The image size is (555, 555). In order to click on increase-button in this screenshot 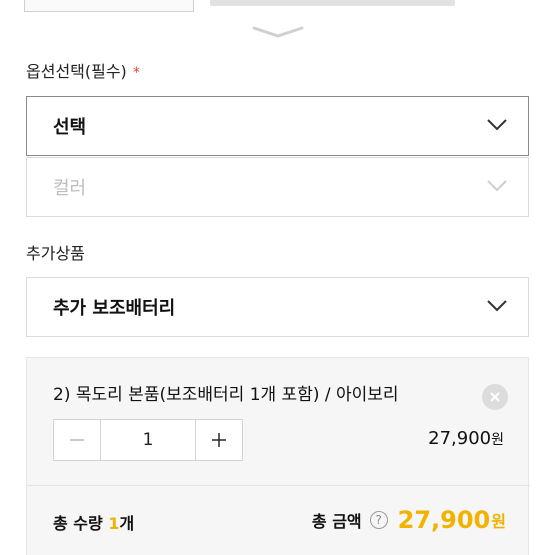, I will do `click(219, 440)`.